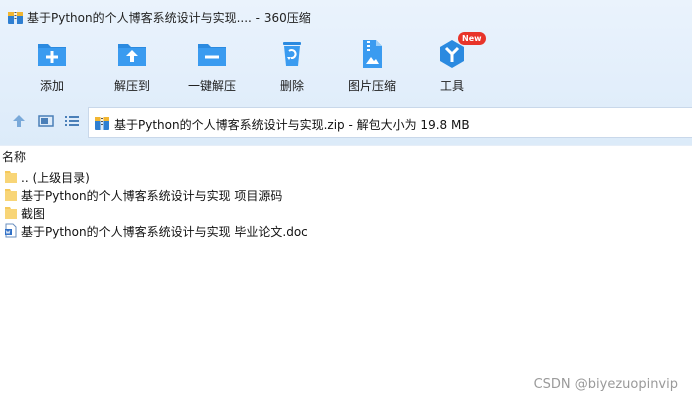 The image size is (692, 406). I want to click on address-bar: 基于Python的个人博客系统设计与实现.zip - 解包大小为 19.8 MB, so click(390, 122).